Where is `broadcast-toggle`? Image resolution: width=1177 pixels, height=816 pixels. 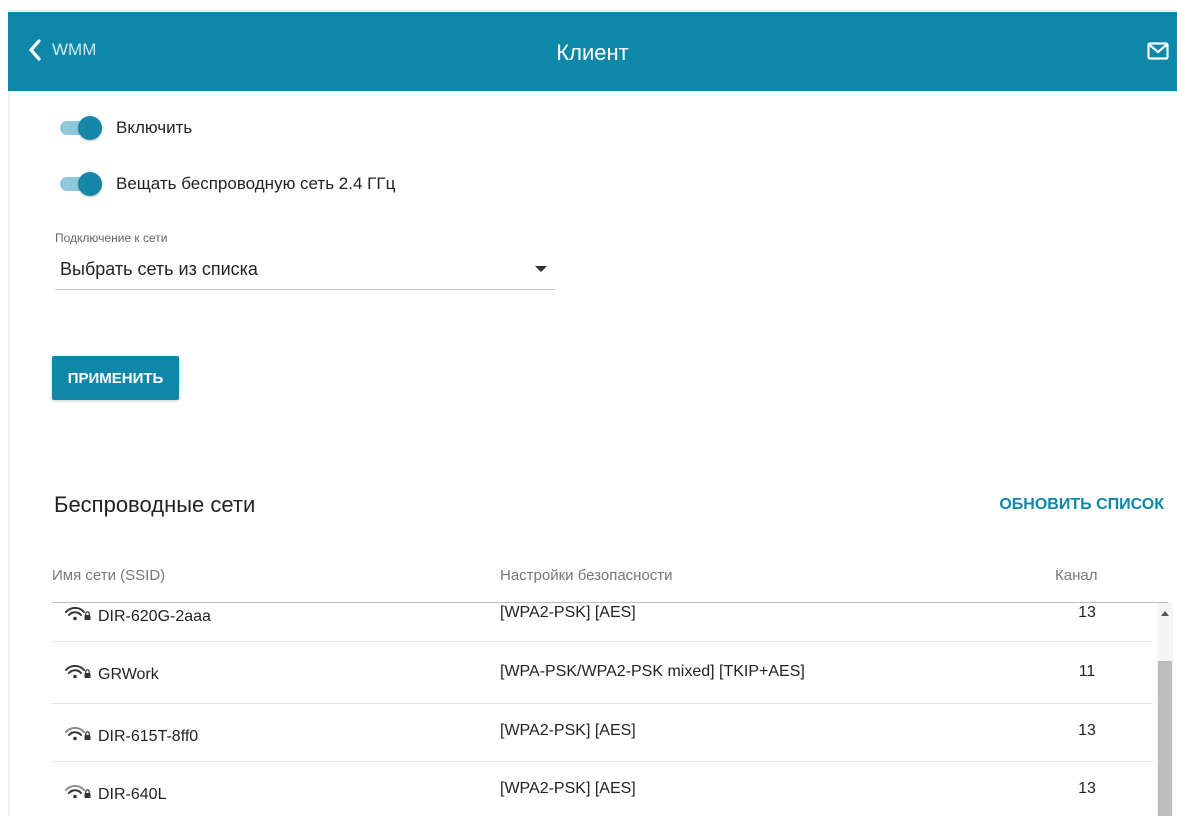
broadcast-toggle is located at coordinates (81, 184).